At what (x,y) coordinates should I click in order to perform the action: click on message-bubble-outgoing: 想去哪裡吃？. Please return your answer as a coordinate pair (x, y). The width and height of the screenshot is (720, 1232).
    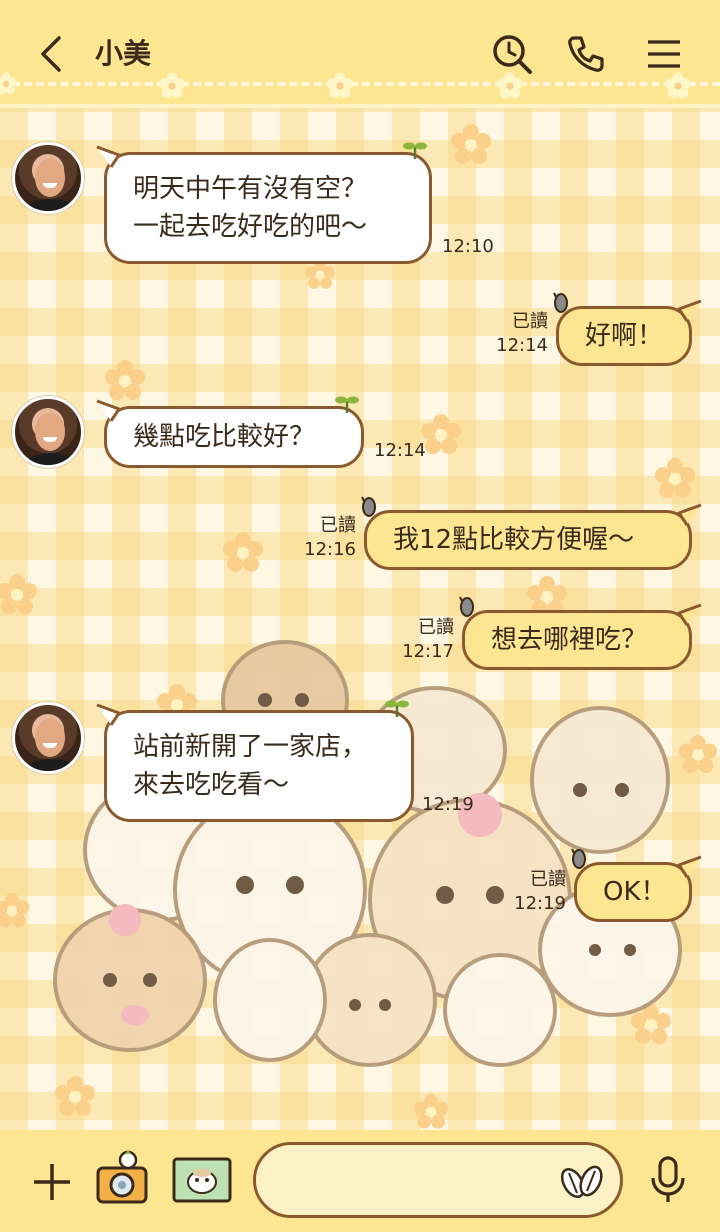
    Looking at the image, I should click on (580, 633).